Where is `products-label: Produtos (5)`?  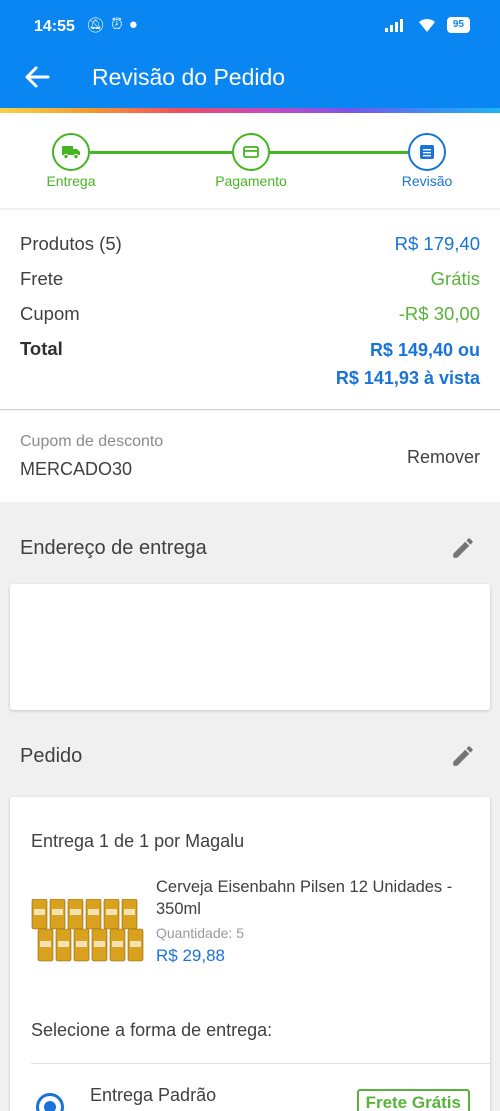
products-label: Produtos (5) is located at coordinates (71, 243).